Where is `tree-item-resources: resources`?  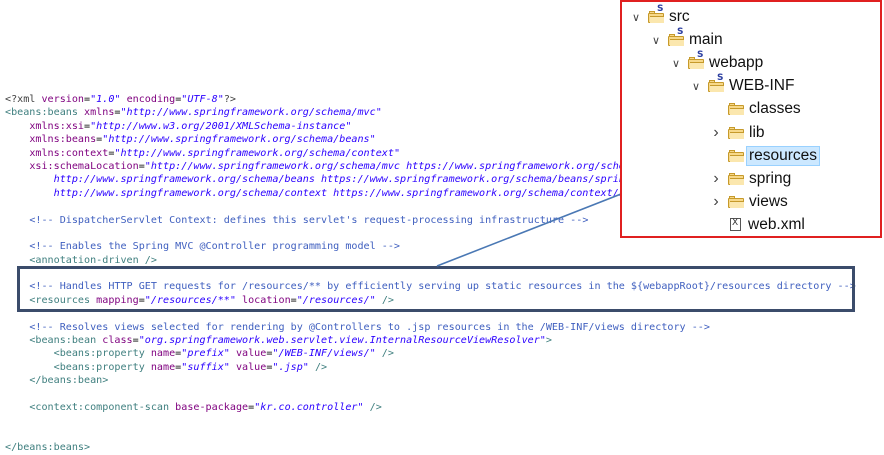 tree-item-resources: resources is located at coordinates (765, 156).